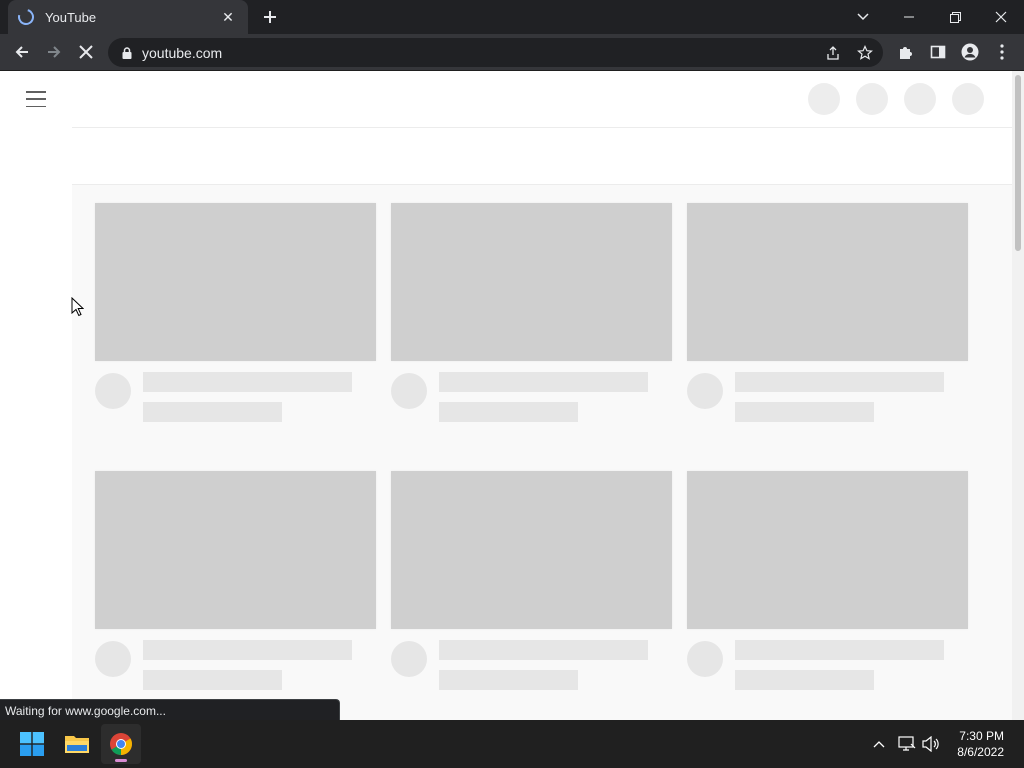 The width and height of the screenshot is (1024, 768). I want to click on profile-button, so click(970, 52).